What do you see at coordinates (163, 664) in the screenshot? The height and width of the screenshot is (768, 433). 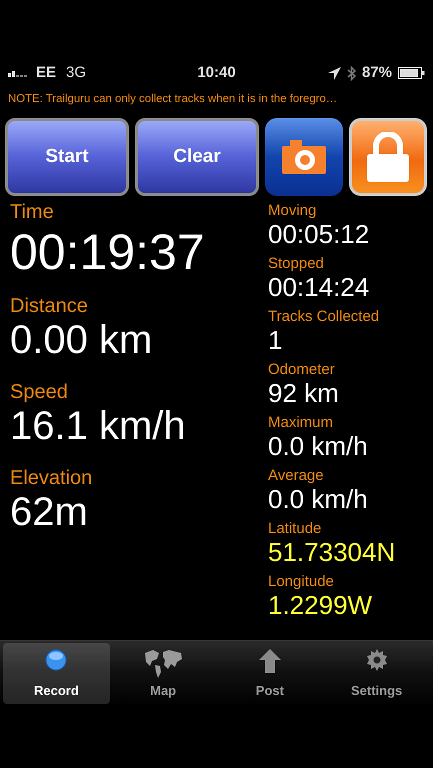 I see `world-map-icon` at bounding box center [163, 664].